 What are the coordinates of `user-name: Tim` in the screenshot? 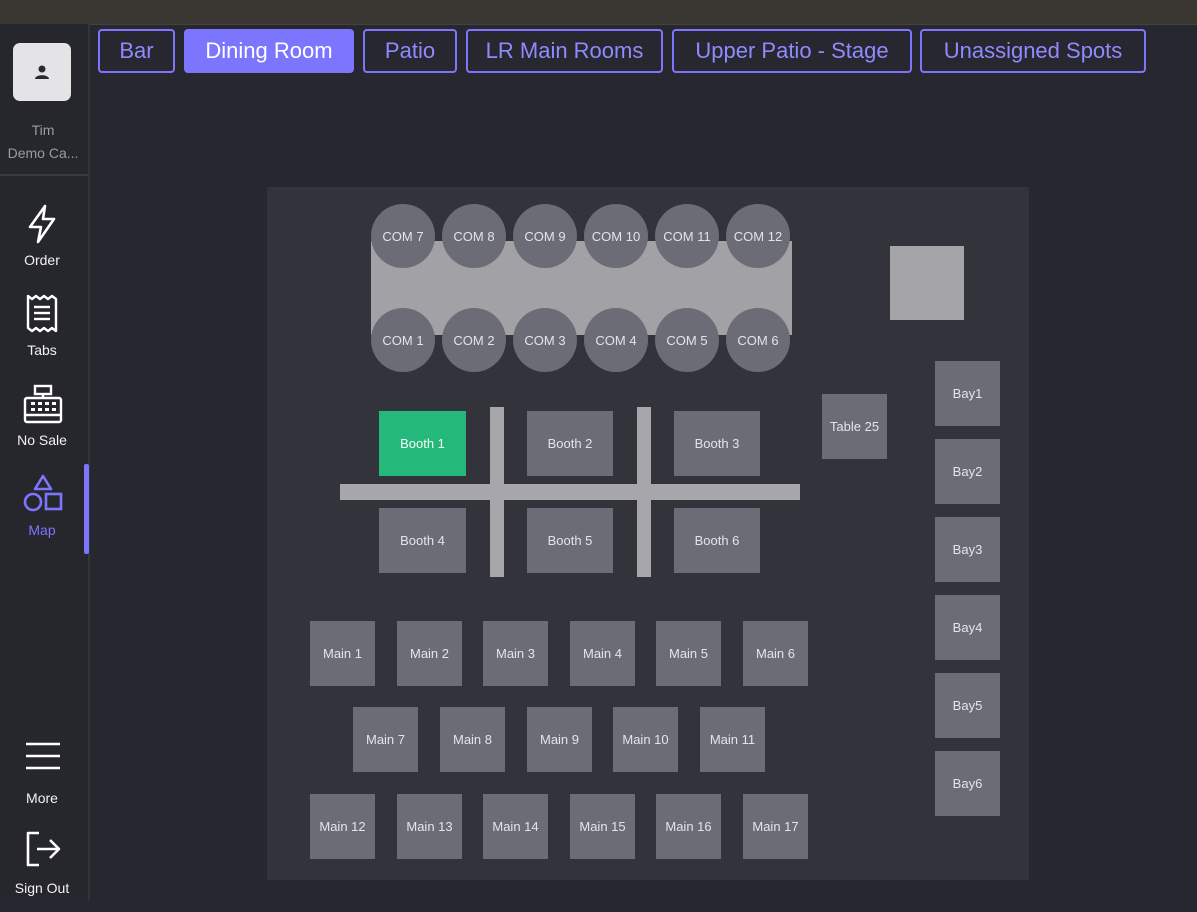 It's located at (43, 130).